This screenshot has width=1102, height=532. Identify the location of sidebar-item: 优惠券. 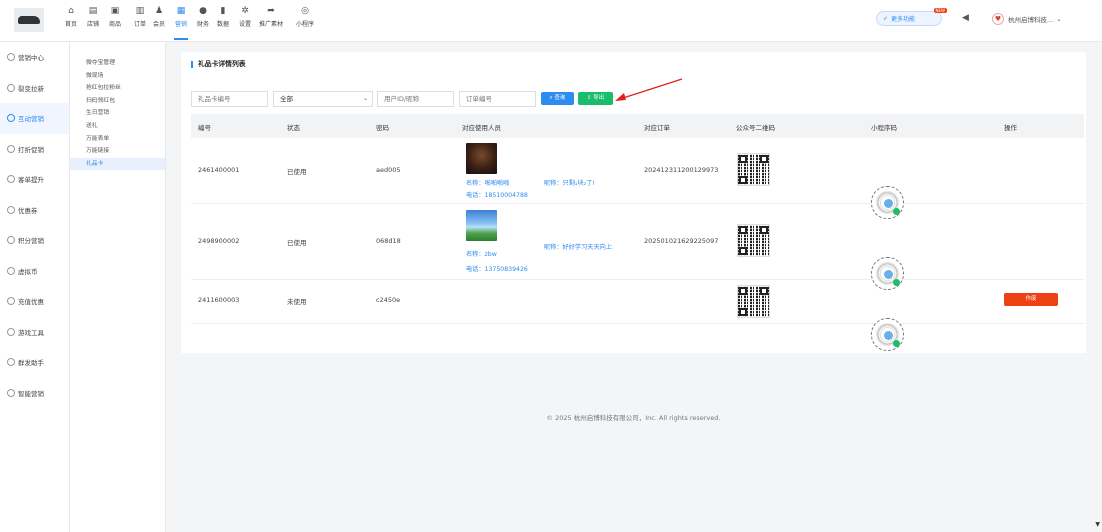
(34, 210).